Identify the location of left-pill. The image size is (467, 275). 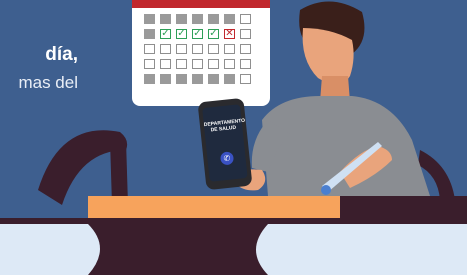
(50, 249).